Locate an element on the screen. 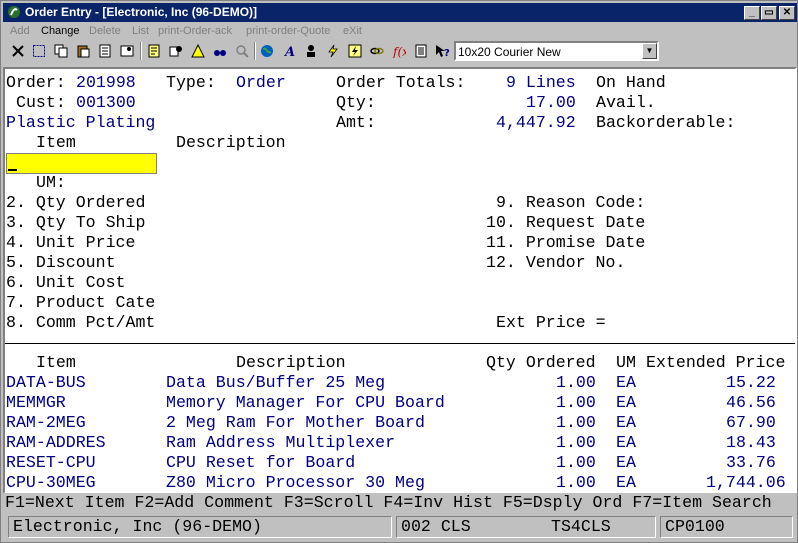 The width and height of the screenshot is (798, 543). help-icon: ? is located at coordinates (443, 51).